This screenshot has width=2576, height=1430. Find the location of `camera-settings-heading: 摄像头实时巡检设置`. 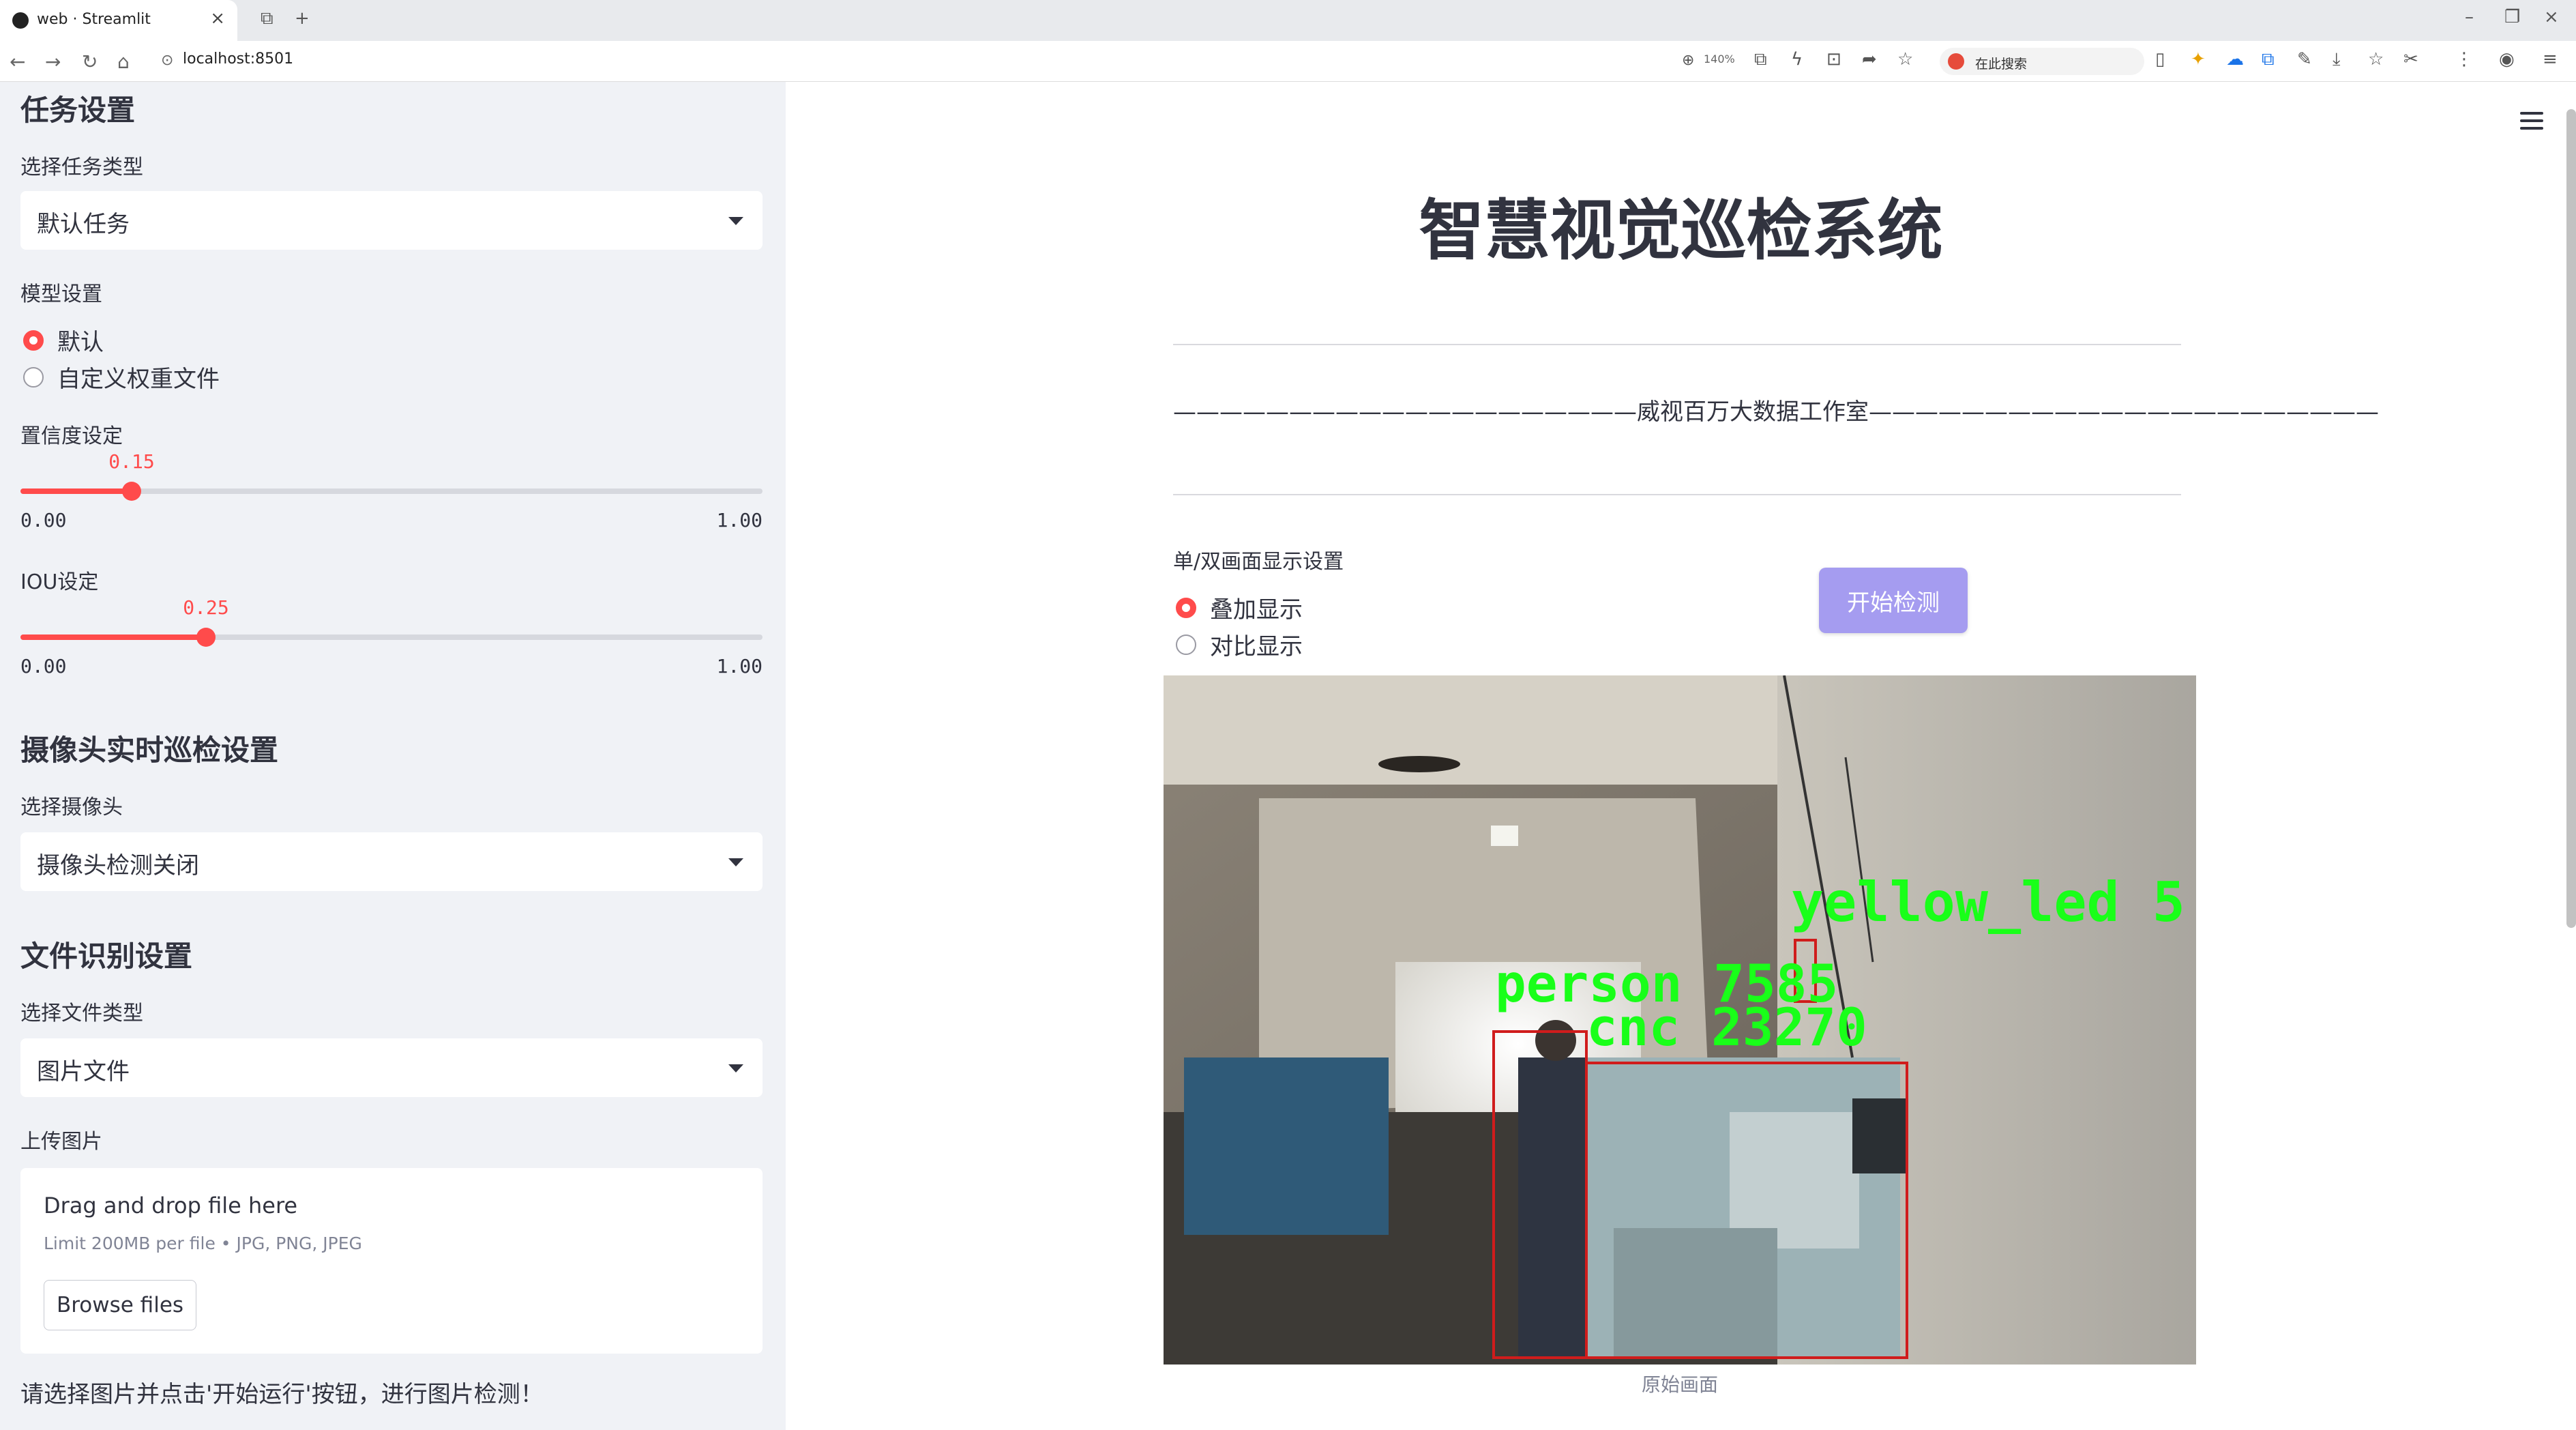

camera-settings-heading: 摄像头实时巡检设置 is located at coordinates (149, 750).